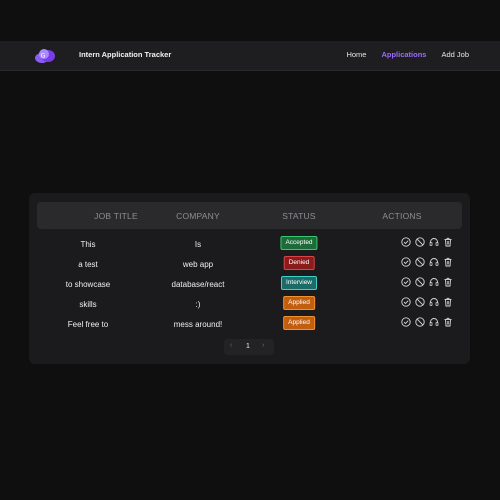 This screenshot has height=500, width=500. What do you see at coordinates (403, 54) in the screenshot?
I see `nav-applications: Applications` at bounding box center [403, 54].